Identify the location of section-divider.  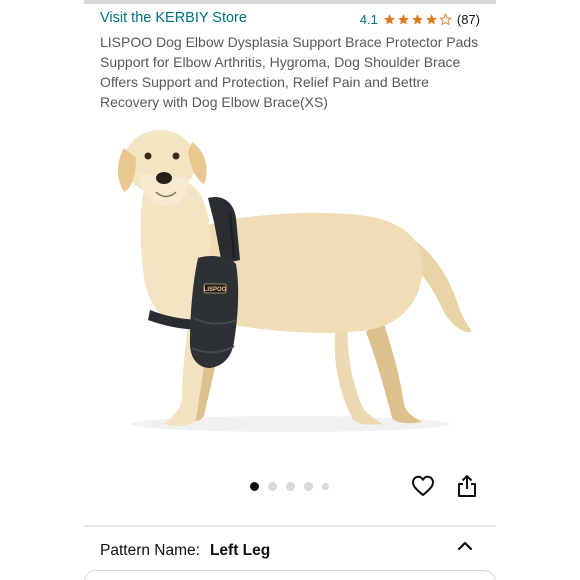
(290, 526).